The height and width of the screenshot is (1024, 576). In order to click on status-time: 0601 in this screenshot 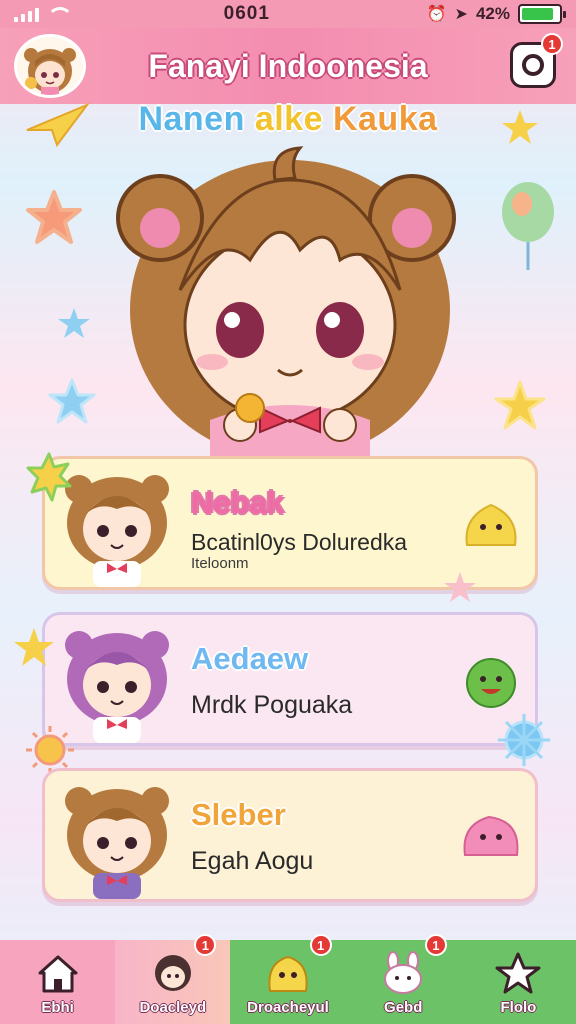, I will do `click(246, 13)`.